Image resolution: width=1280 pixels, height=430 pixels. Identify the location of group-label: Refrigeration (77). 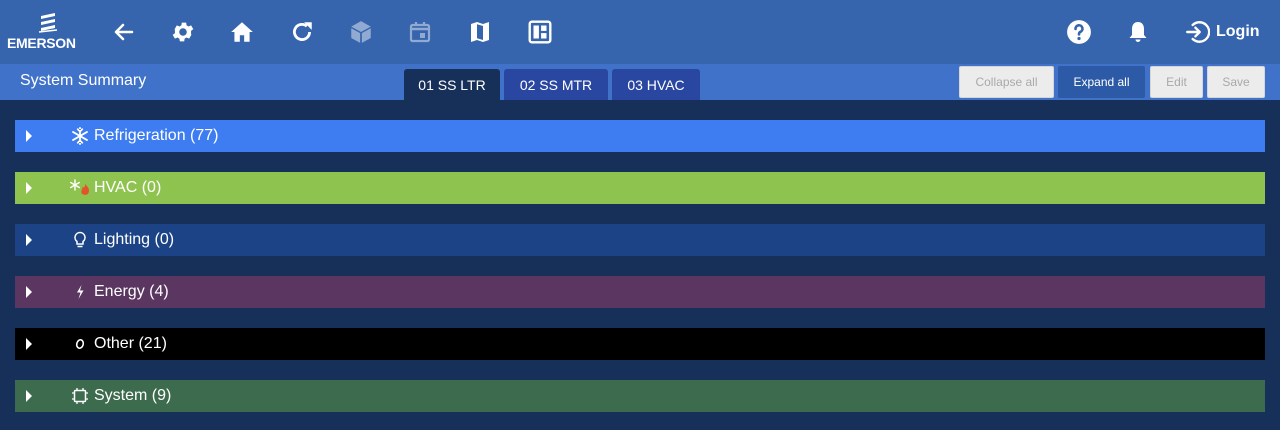
(156, 135).